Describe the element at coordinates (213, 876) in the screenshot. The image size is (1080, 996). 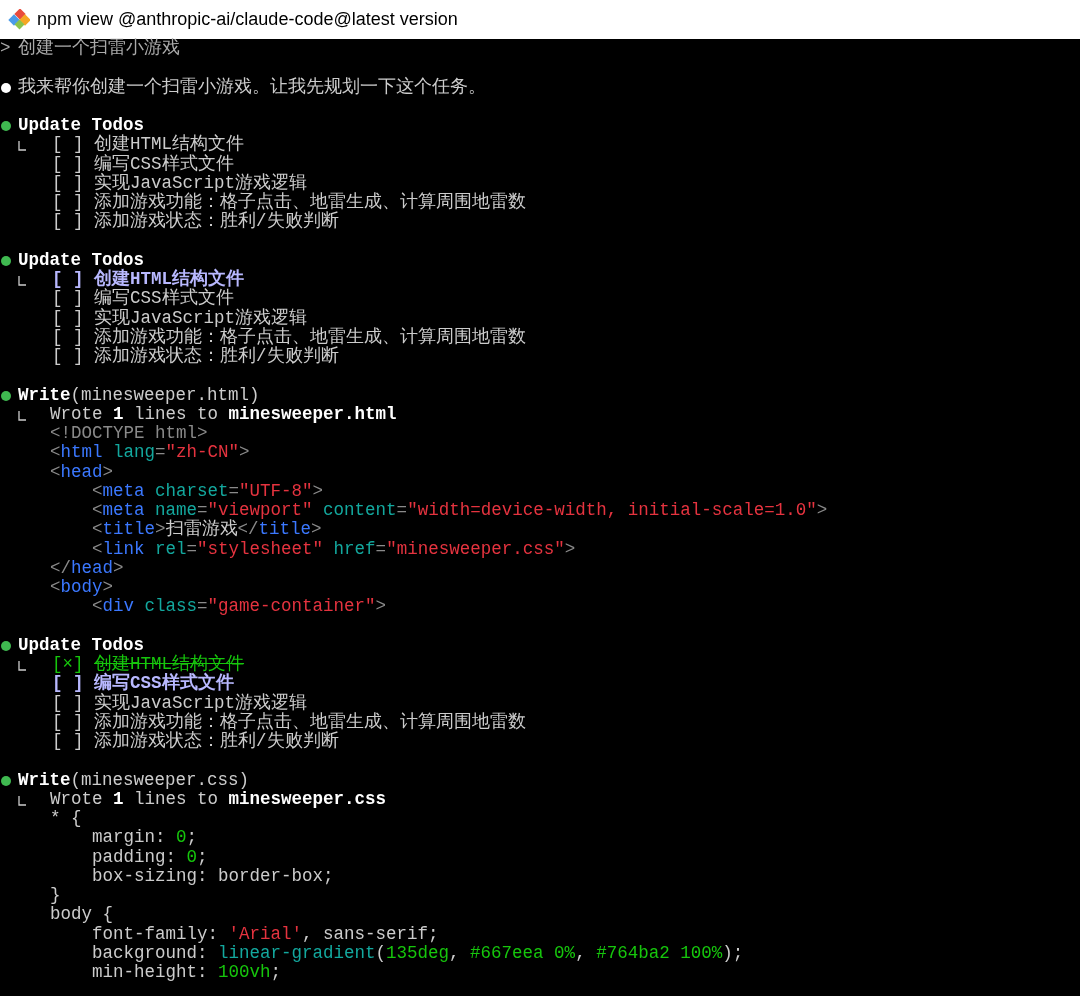
I see `code-line: box-sizing: border-box;` at that location.